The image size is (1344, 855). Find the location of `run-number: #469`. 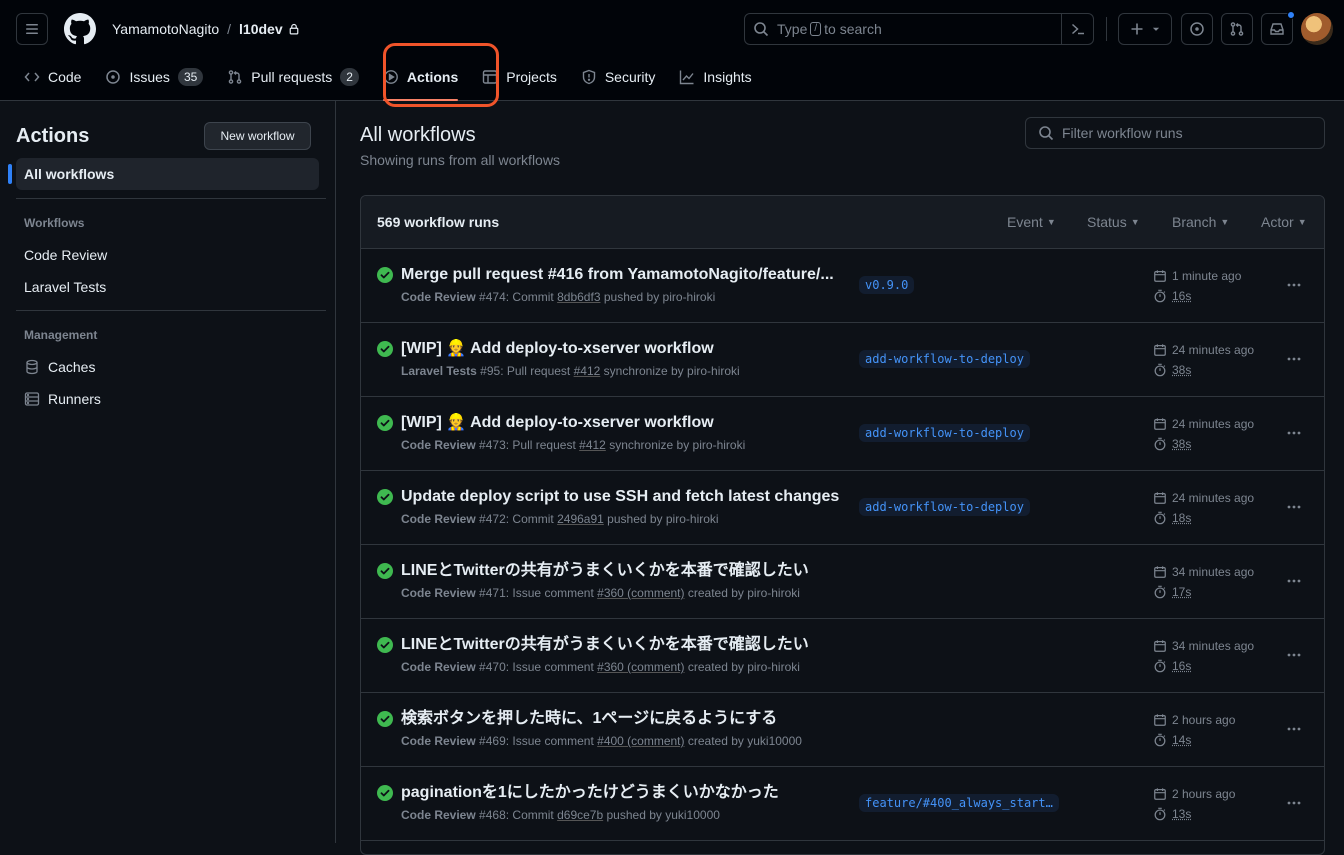

run-number: #469 is located at coordinates (492, 741).